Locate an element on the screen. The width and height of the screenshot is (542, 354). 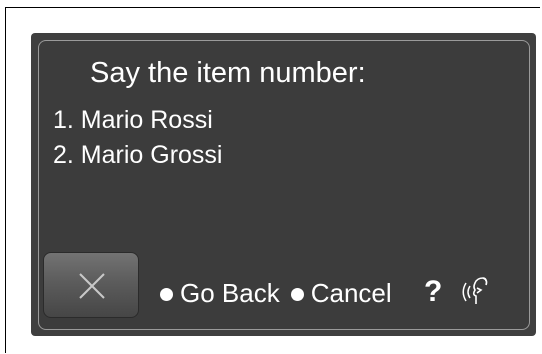
go-back-command: Go Back is located at coordinates (220, 293).